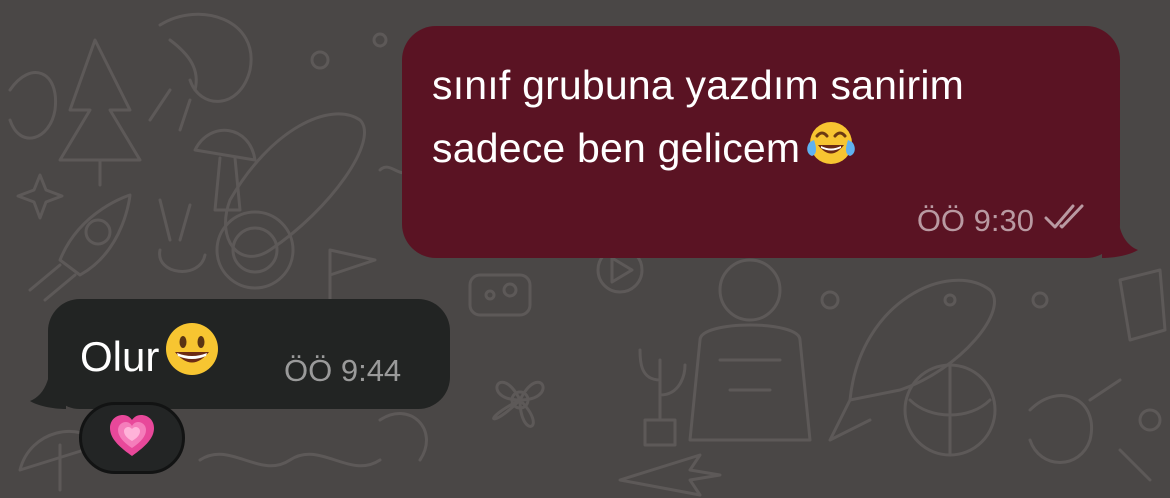 This screenshot has width=1170, height=498. I want to click on incoming-message-text: Olur, so click(150, 356).